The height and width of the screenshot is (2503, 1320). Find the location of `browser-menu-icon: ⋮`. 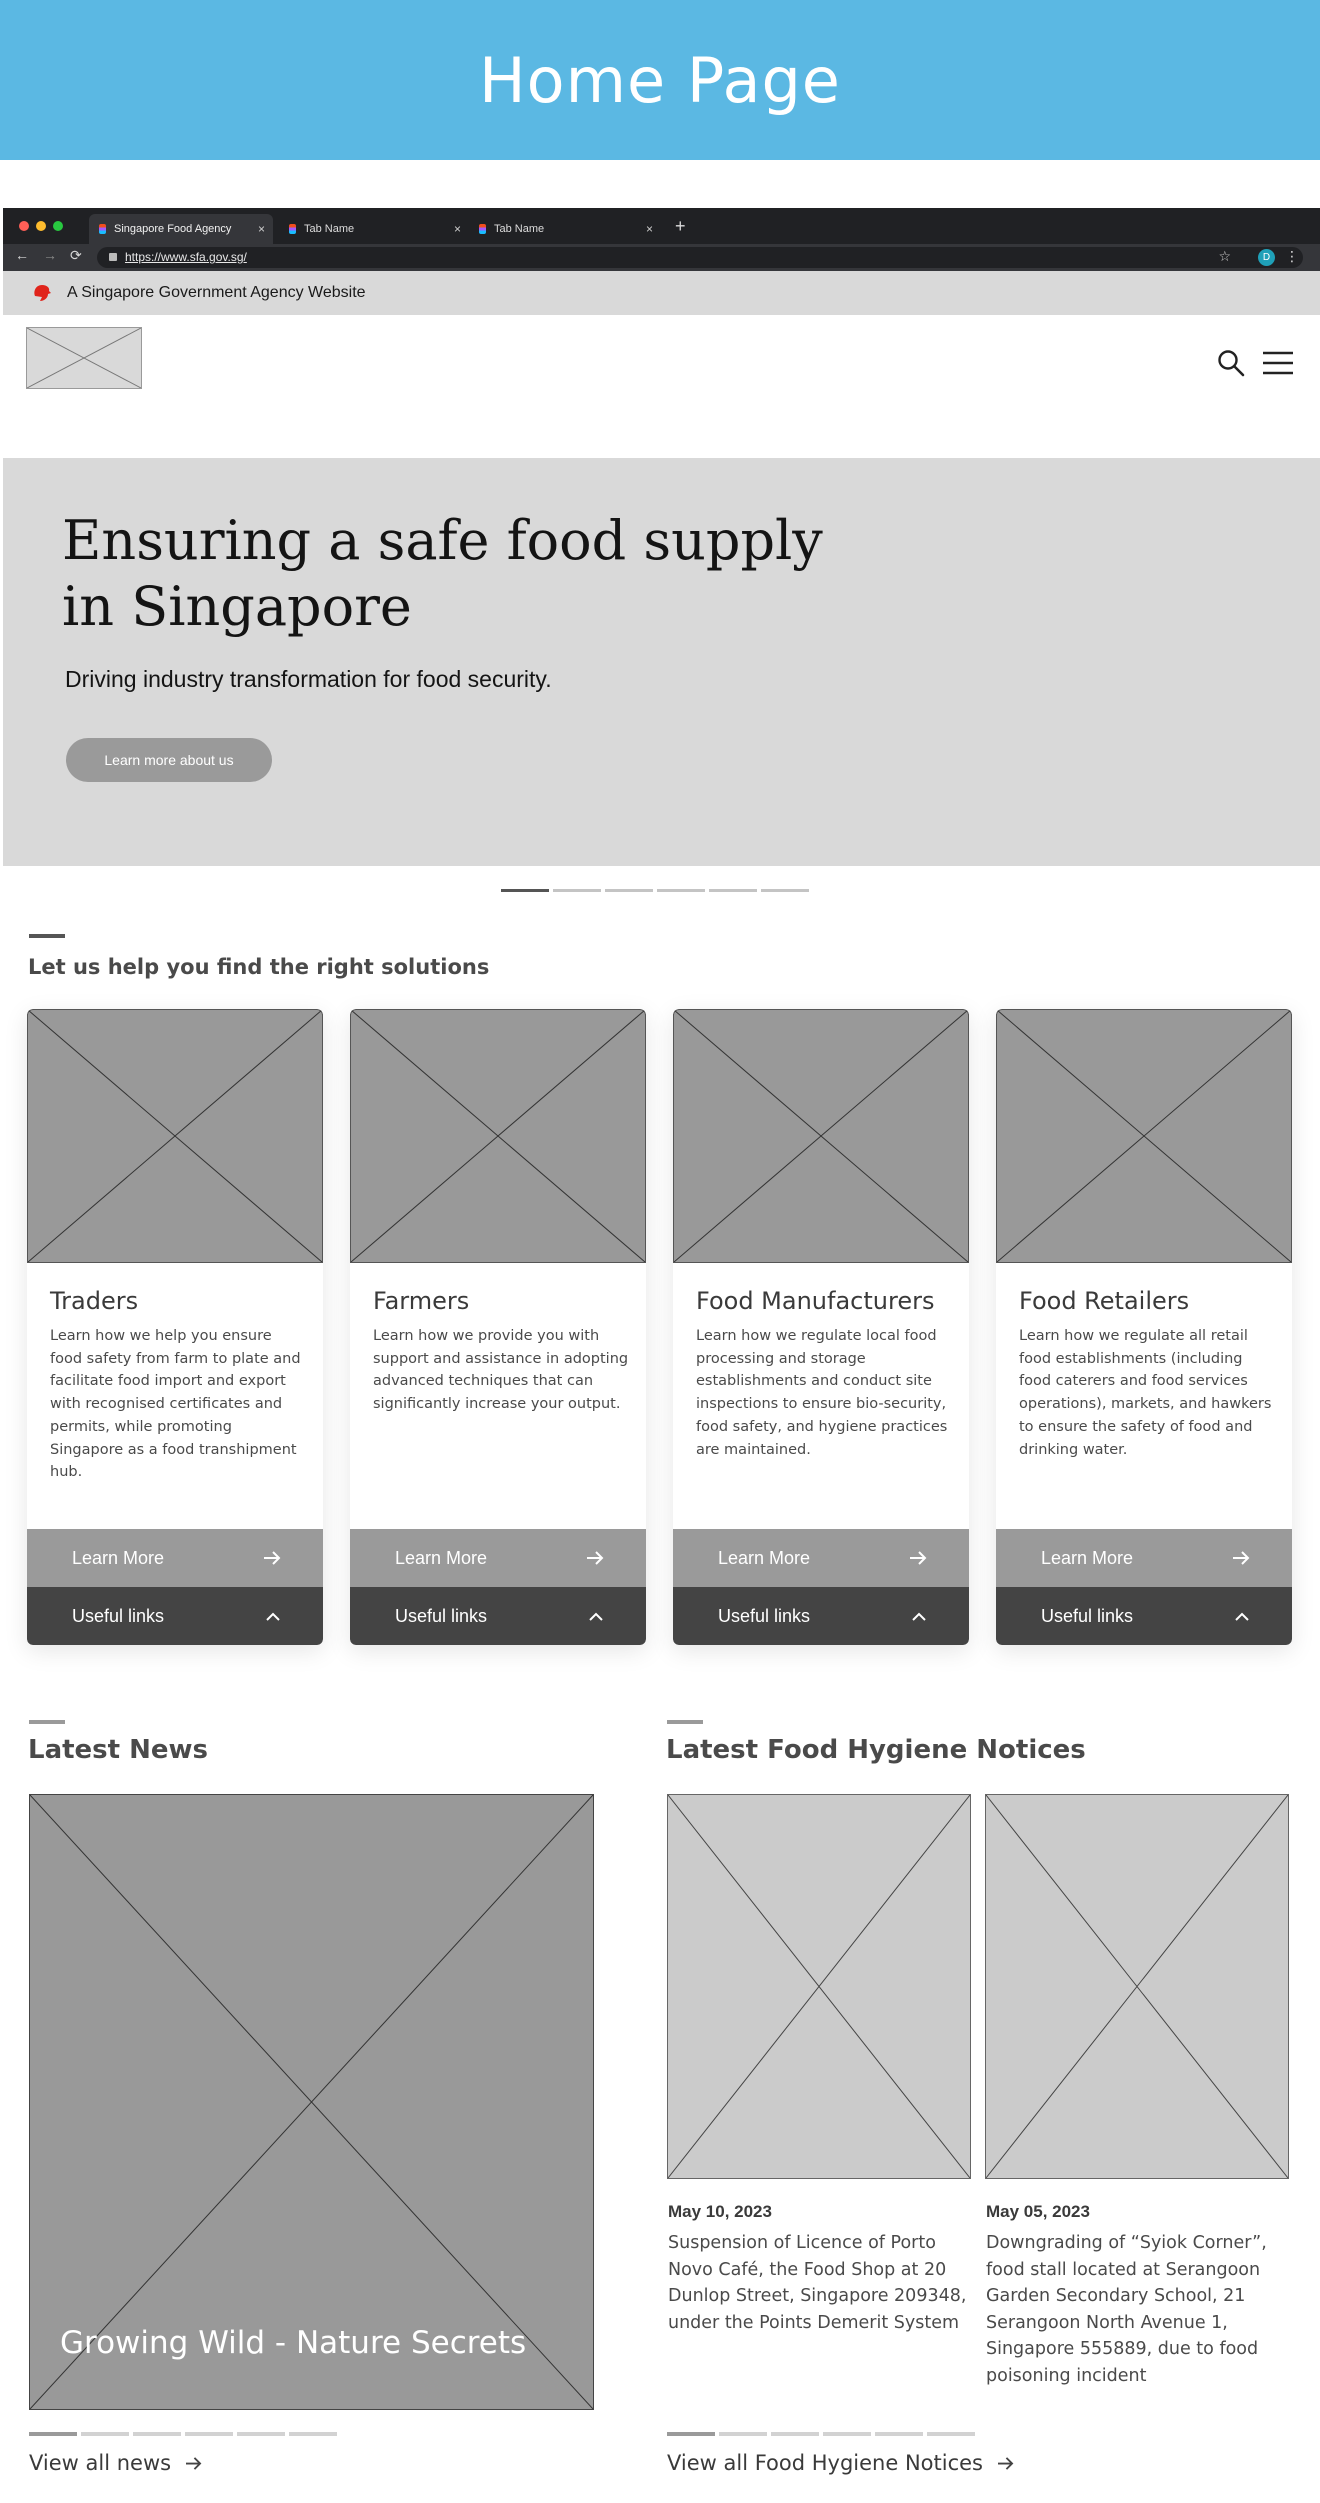

browser-menu-icon: ⋮ is located at coordinates (1292, 256).